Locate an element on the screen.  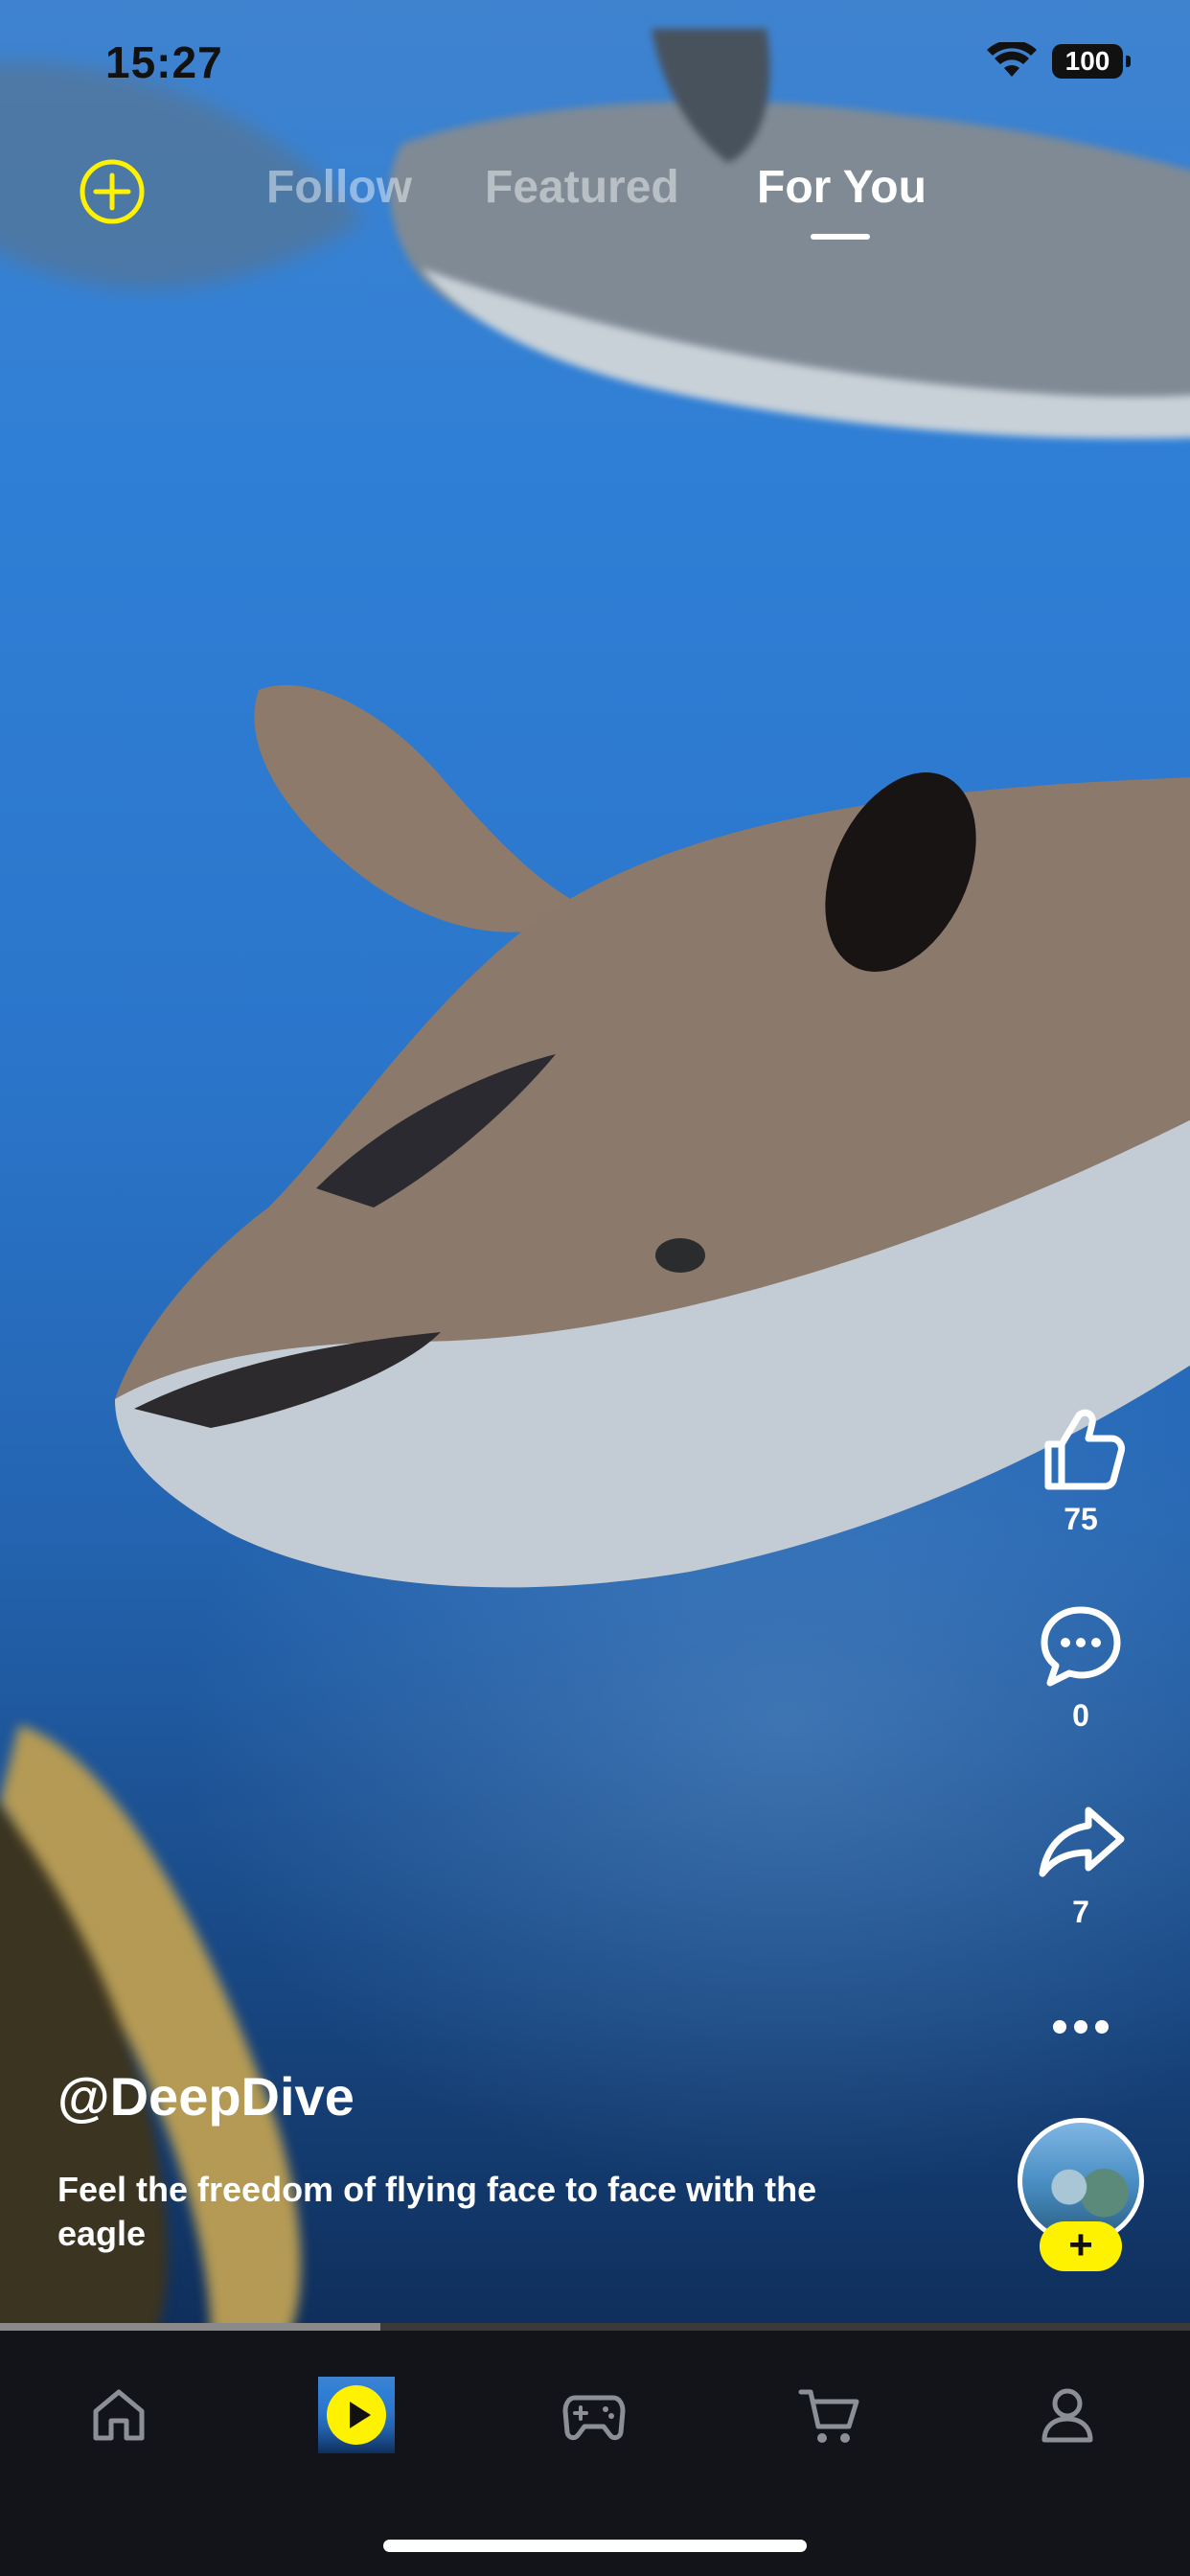
tab-profile is located at coordinates (1068, 2415).